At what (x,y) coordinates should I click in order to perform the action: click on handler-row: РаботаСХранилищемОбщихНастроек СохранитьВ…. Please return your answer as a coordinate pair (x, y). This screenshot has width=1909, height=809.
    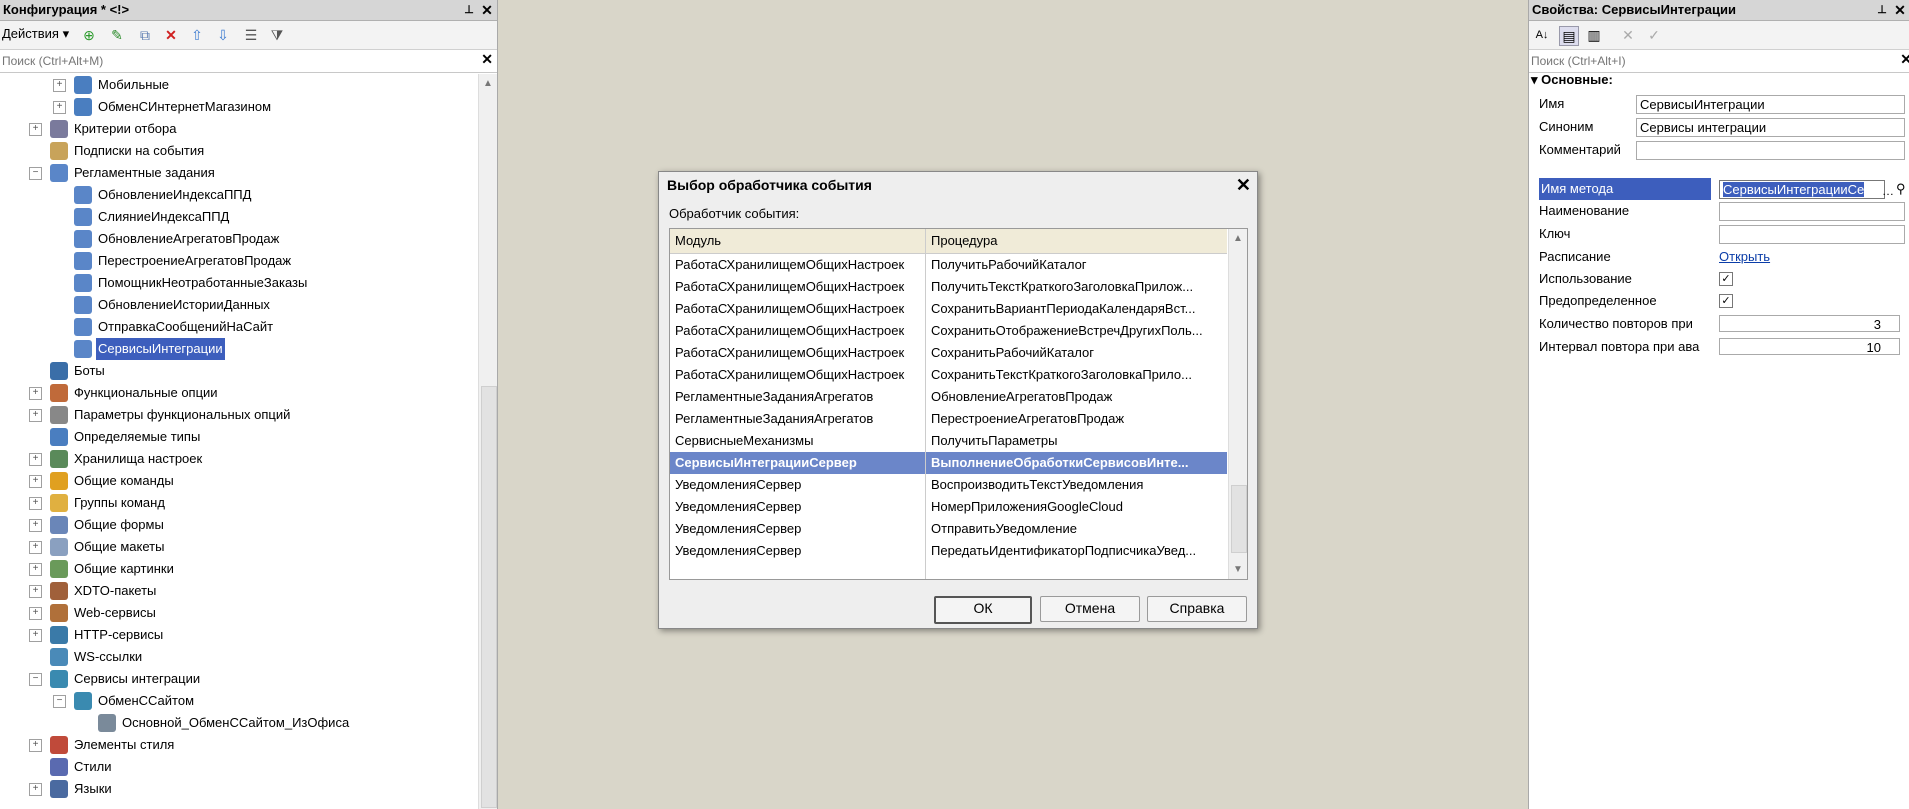
    Looking at the image, I should click on (948, 309).